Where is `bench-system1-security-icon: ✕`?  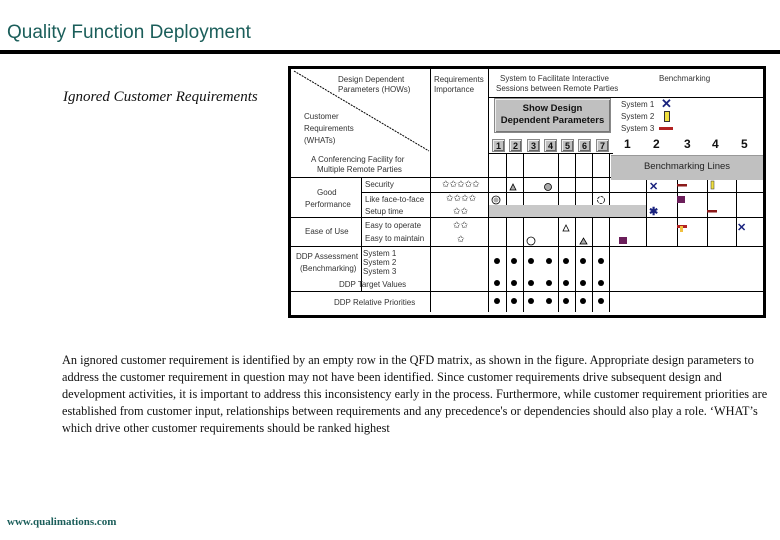 bench-system1-security-icon: ✕ is located at coordinates (653, 187).